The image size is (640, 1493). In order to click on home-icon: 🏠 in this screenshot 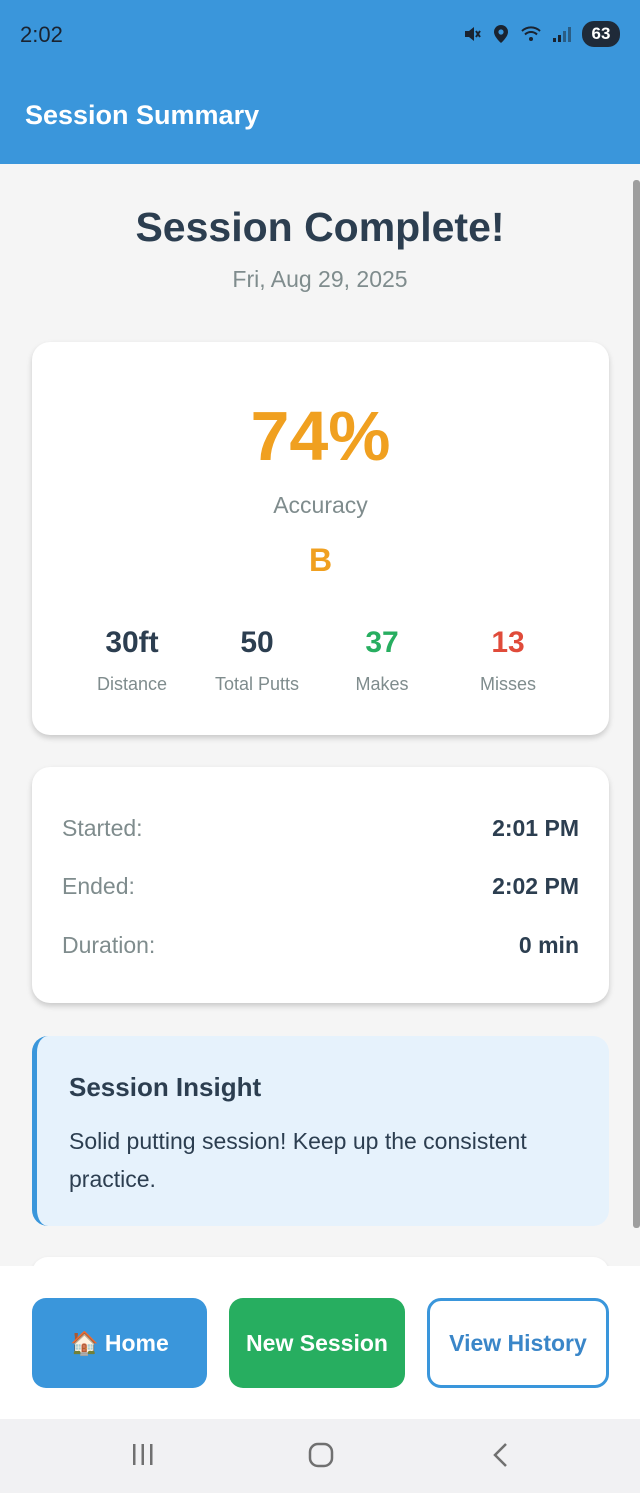, I will do `click(84, 1342)`.